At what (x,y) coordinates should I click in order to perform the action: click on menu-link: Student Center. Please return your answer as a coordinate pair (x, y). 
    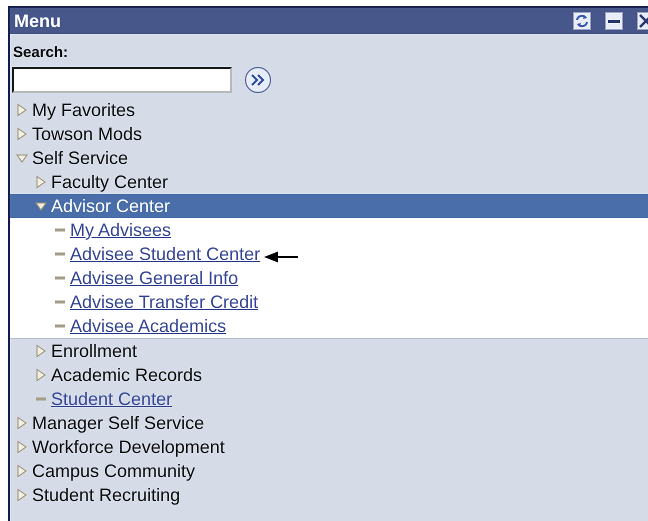
    Looking at the image, I should click on (111, 399).